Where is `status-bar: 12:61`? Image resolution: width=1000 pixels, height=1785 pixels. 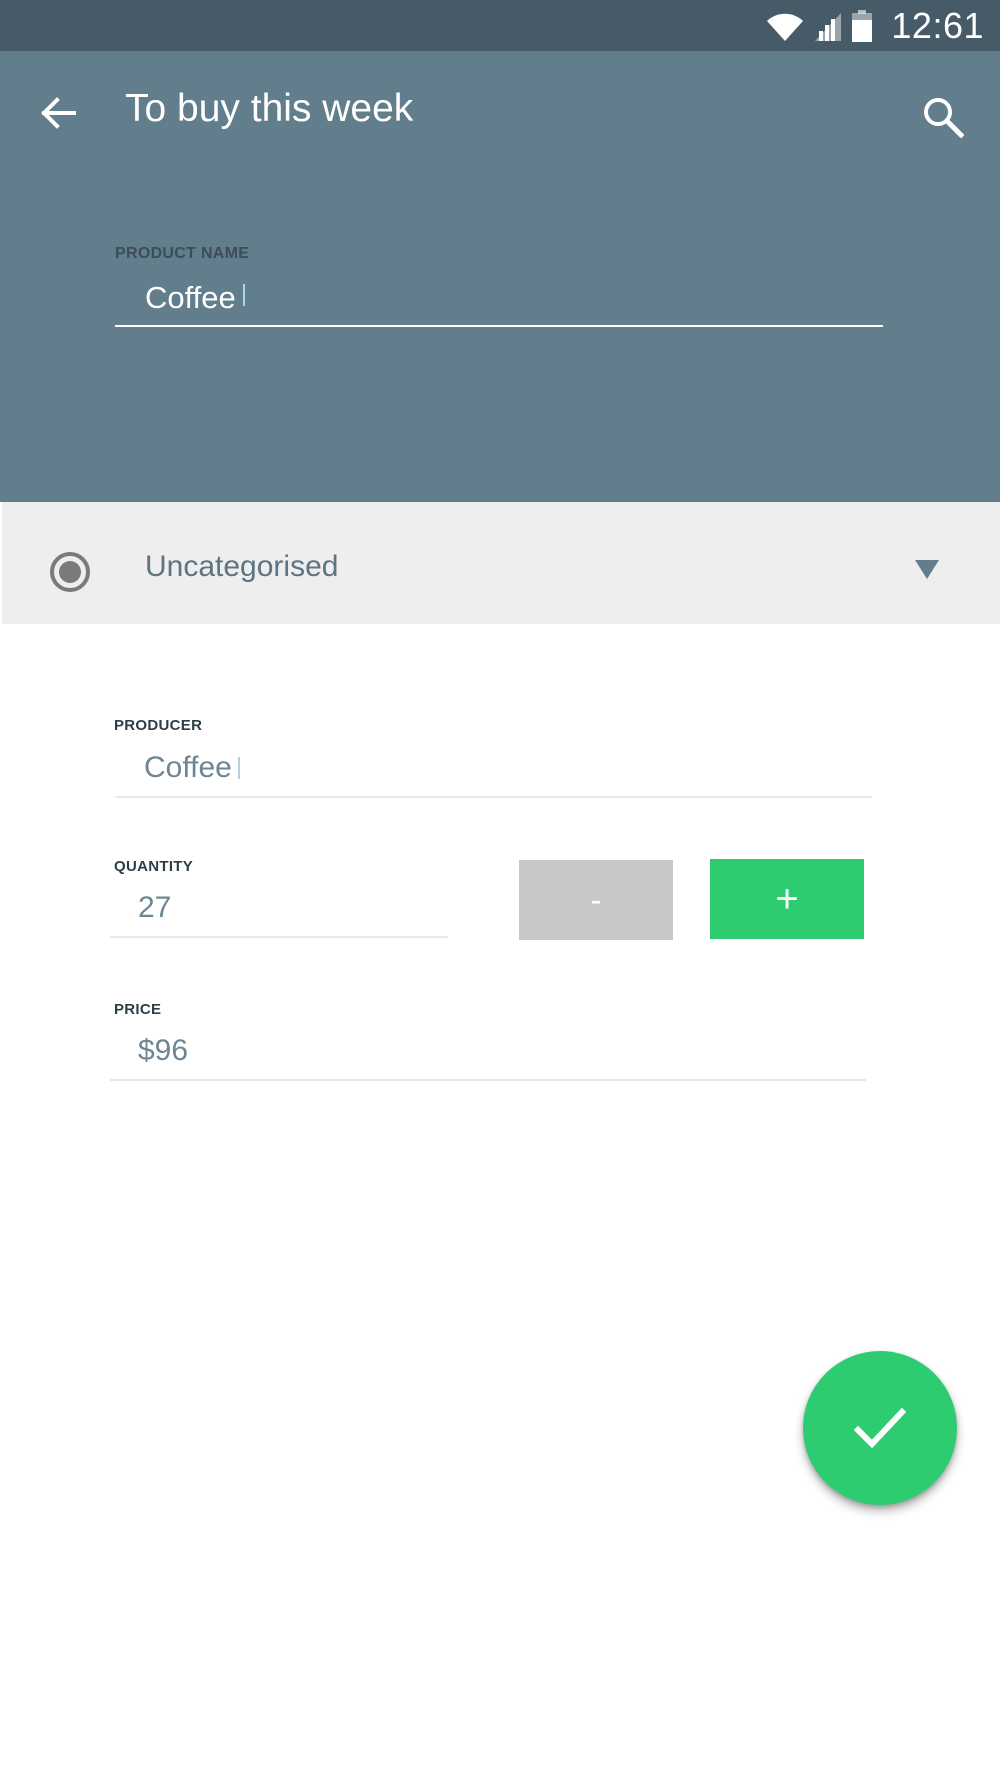 status-bar: 12:61 is located at coordinates (500, 25).